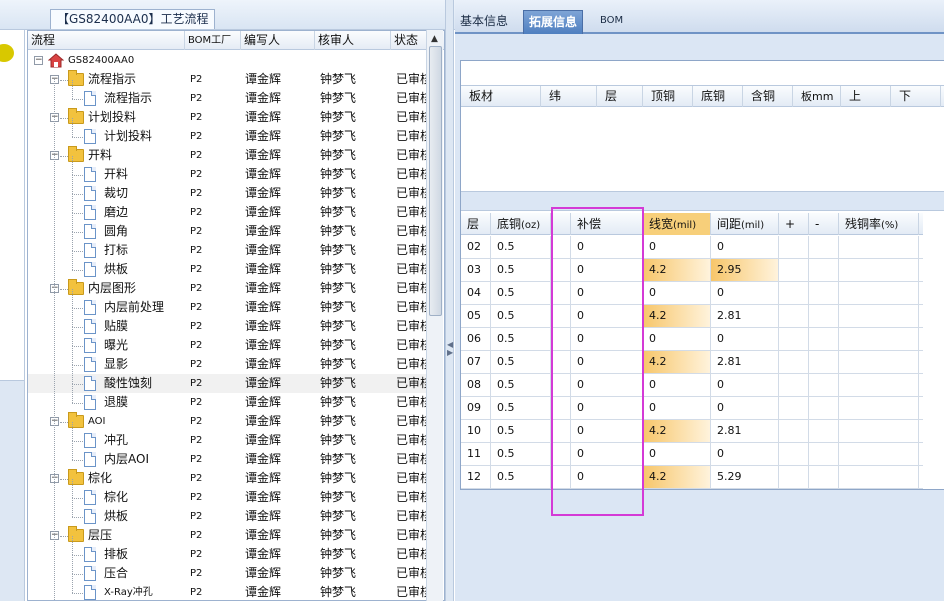 The height and width of the screenshot is (601, 944). Describe the element at coordinates (476, 362) in the screenshot. I see `layer-grid-cell: 07` at that location.